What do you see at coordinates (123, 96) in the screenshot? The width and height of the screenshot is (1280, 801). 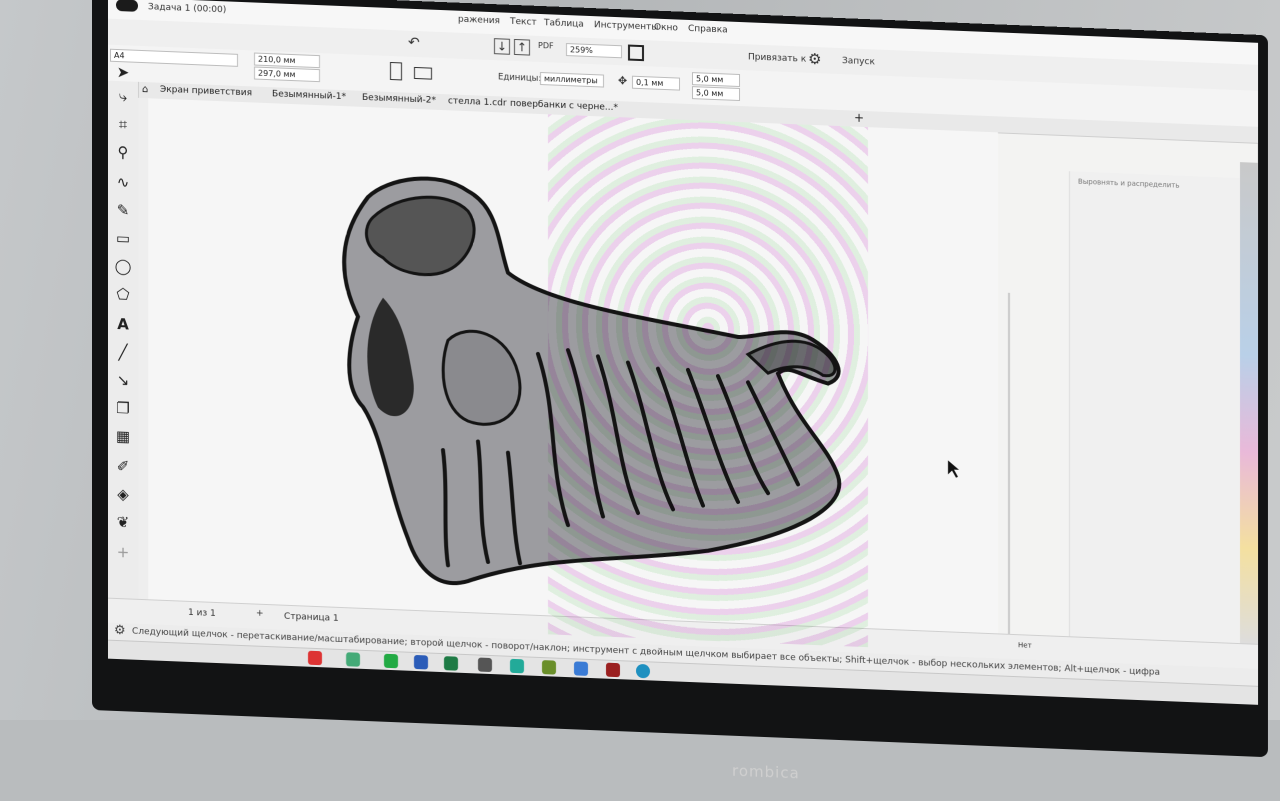 I see `shape-tool-icon: ⤷` at bounding box center [123, 96].